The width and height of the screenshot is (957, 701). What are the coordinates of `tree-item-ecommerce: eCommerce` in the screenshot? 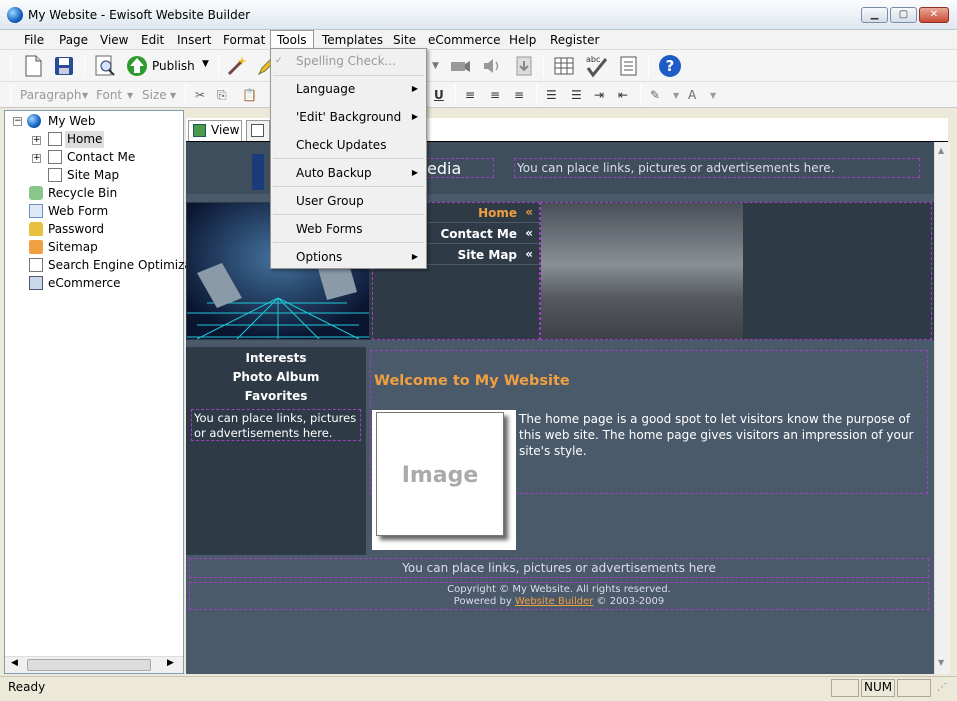 It's located at (84, 283).